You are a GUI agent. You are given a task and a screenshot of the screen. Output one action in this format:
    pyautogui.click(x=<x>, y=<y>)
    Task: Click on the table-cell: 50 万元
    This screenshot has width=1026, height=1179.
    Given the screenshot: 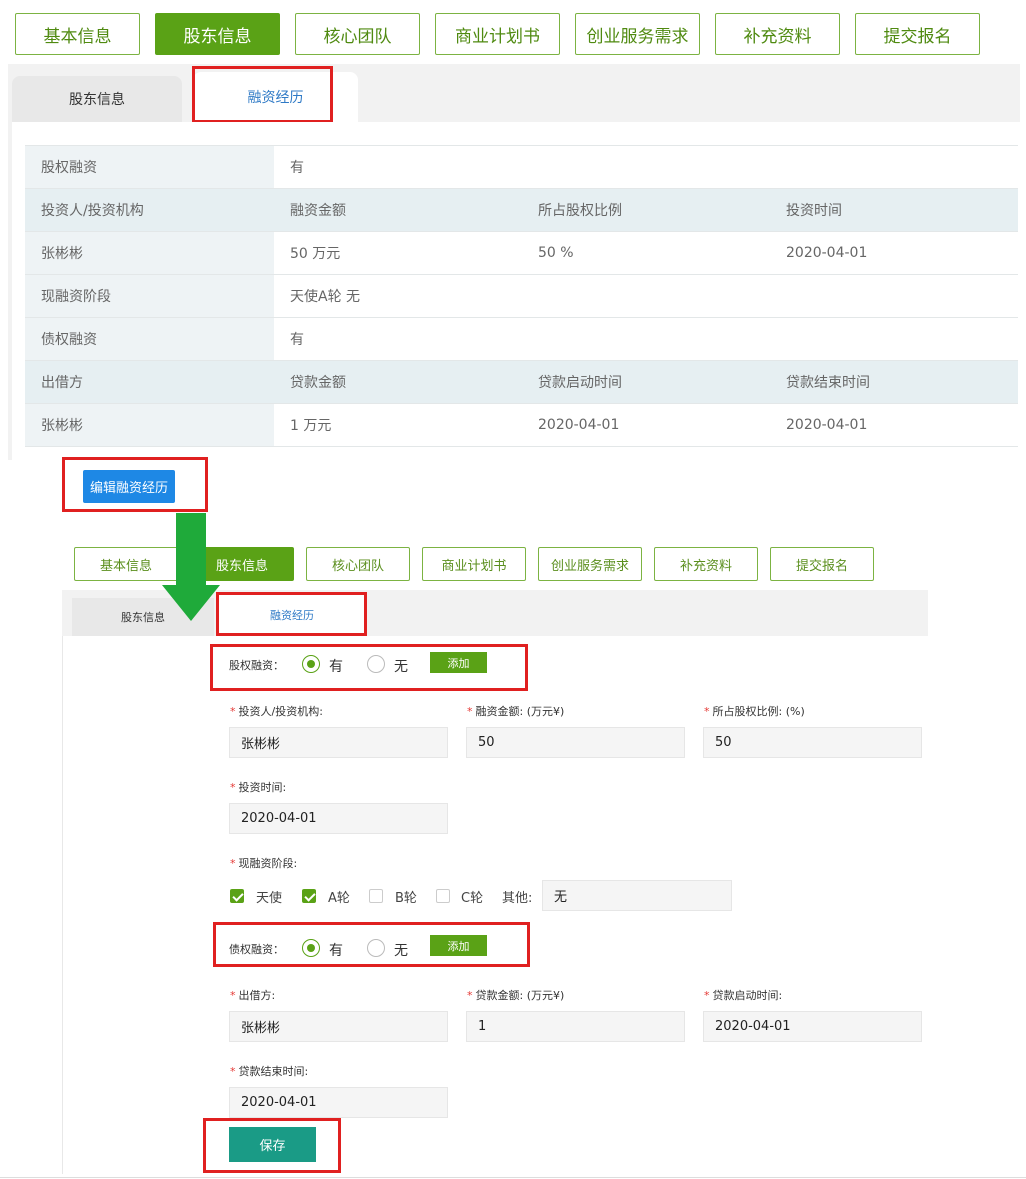 What is the action you would take?
    pyautogui.click(x=398, y=253)
    